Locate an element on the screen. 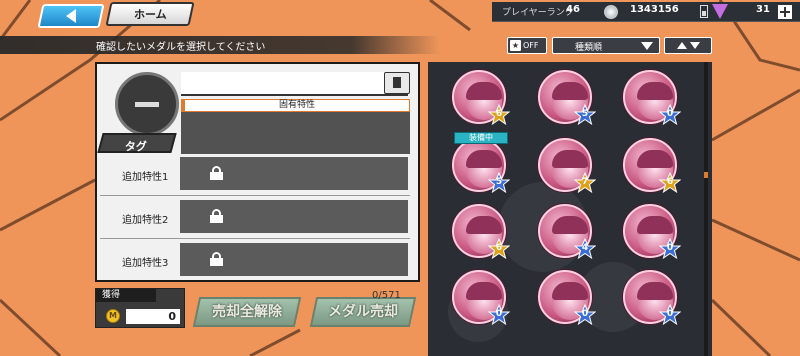 Image resolution: width=800 pixels, height=356 pixels. back-arrow-icon is located at coordinates (71, 16).